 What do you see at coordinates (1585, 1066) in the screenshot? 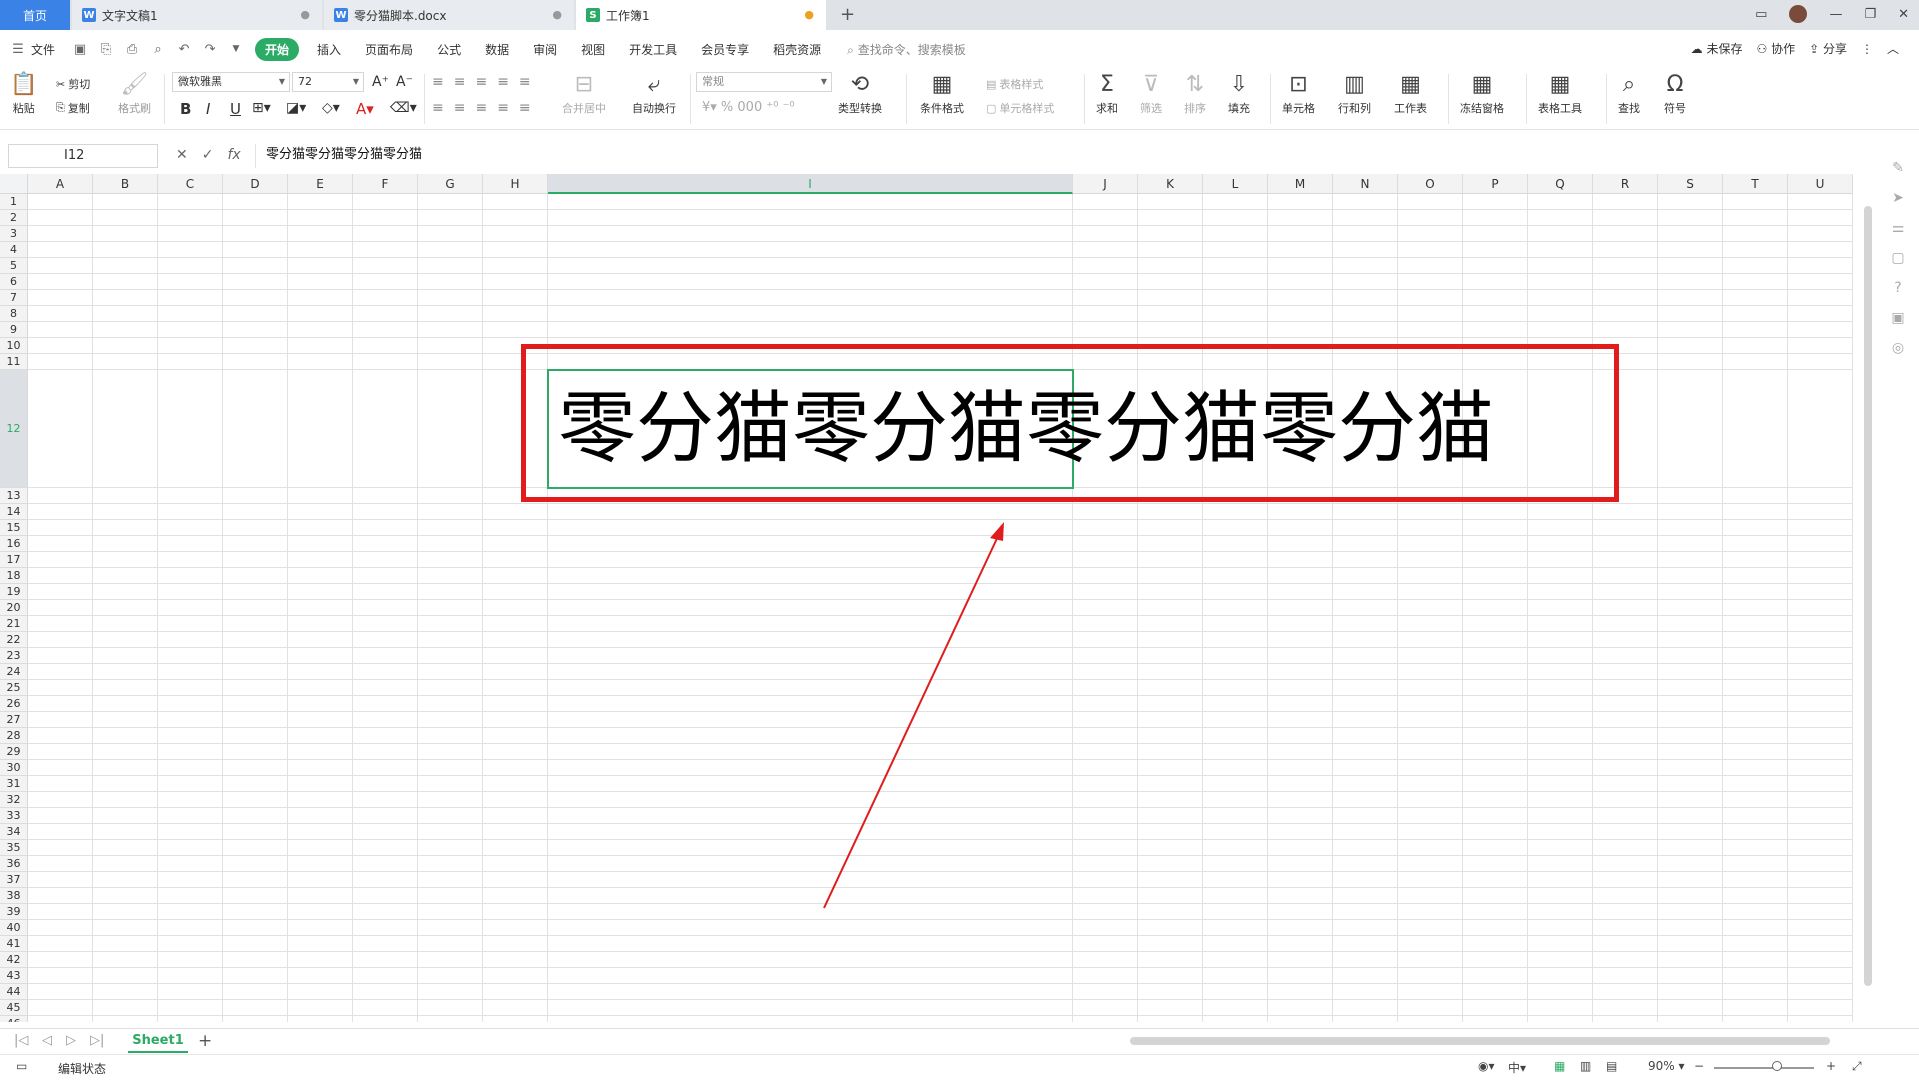
I see `page-break-view-icon: ▥` at bounding box center [1585, 1066].